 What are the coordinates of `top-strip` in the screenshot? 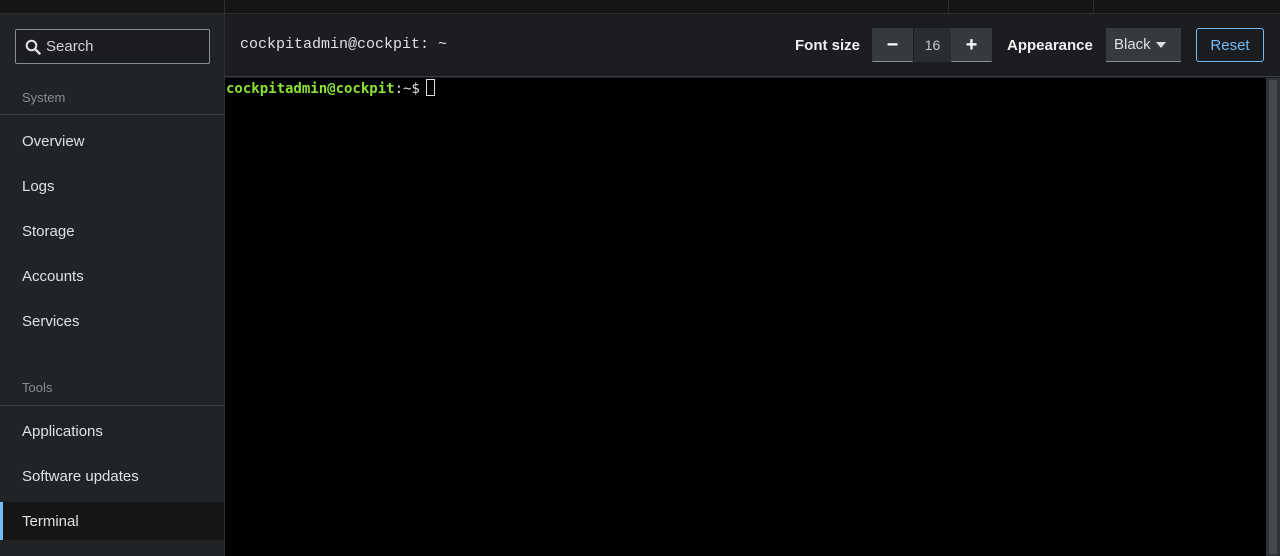 It's located at (640, 7).